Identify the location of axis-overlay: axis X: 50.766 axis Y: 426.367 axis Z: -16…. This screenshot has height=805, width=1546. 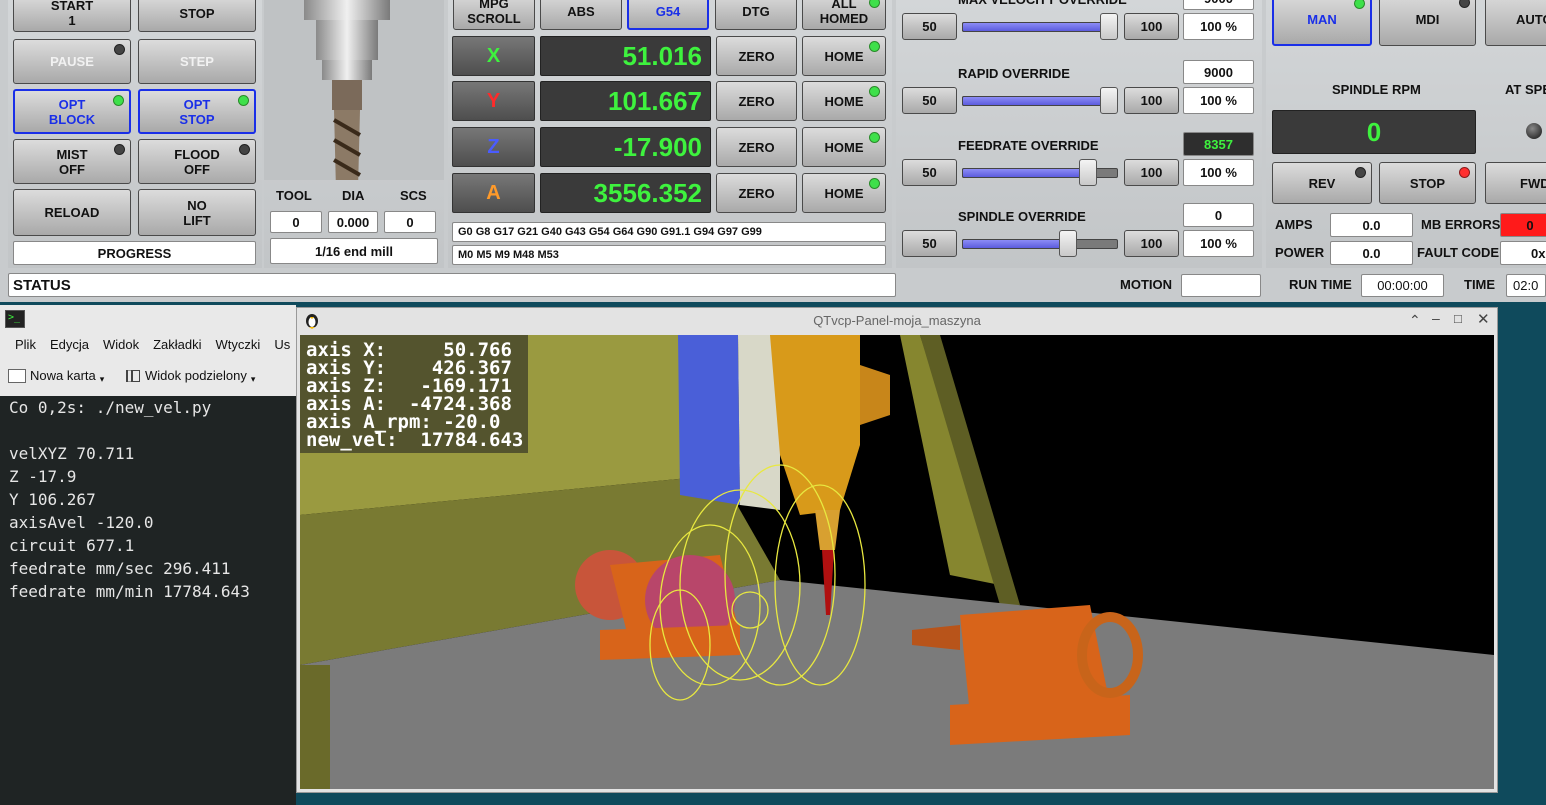
(414, 394).